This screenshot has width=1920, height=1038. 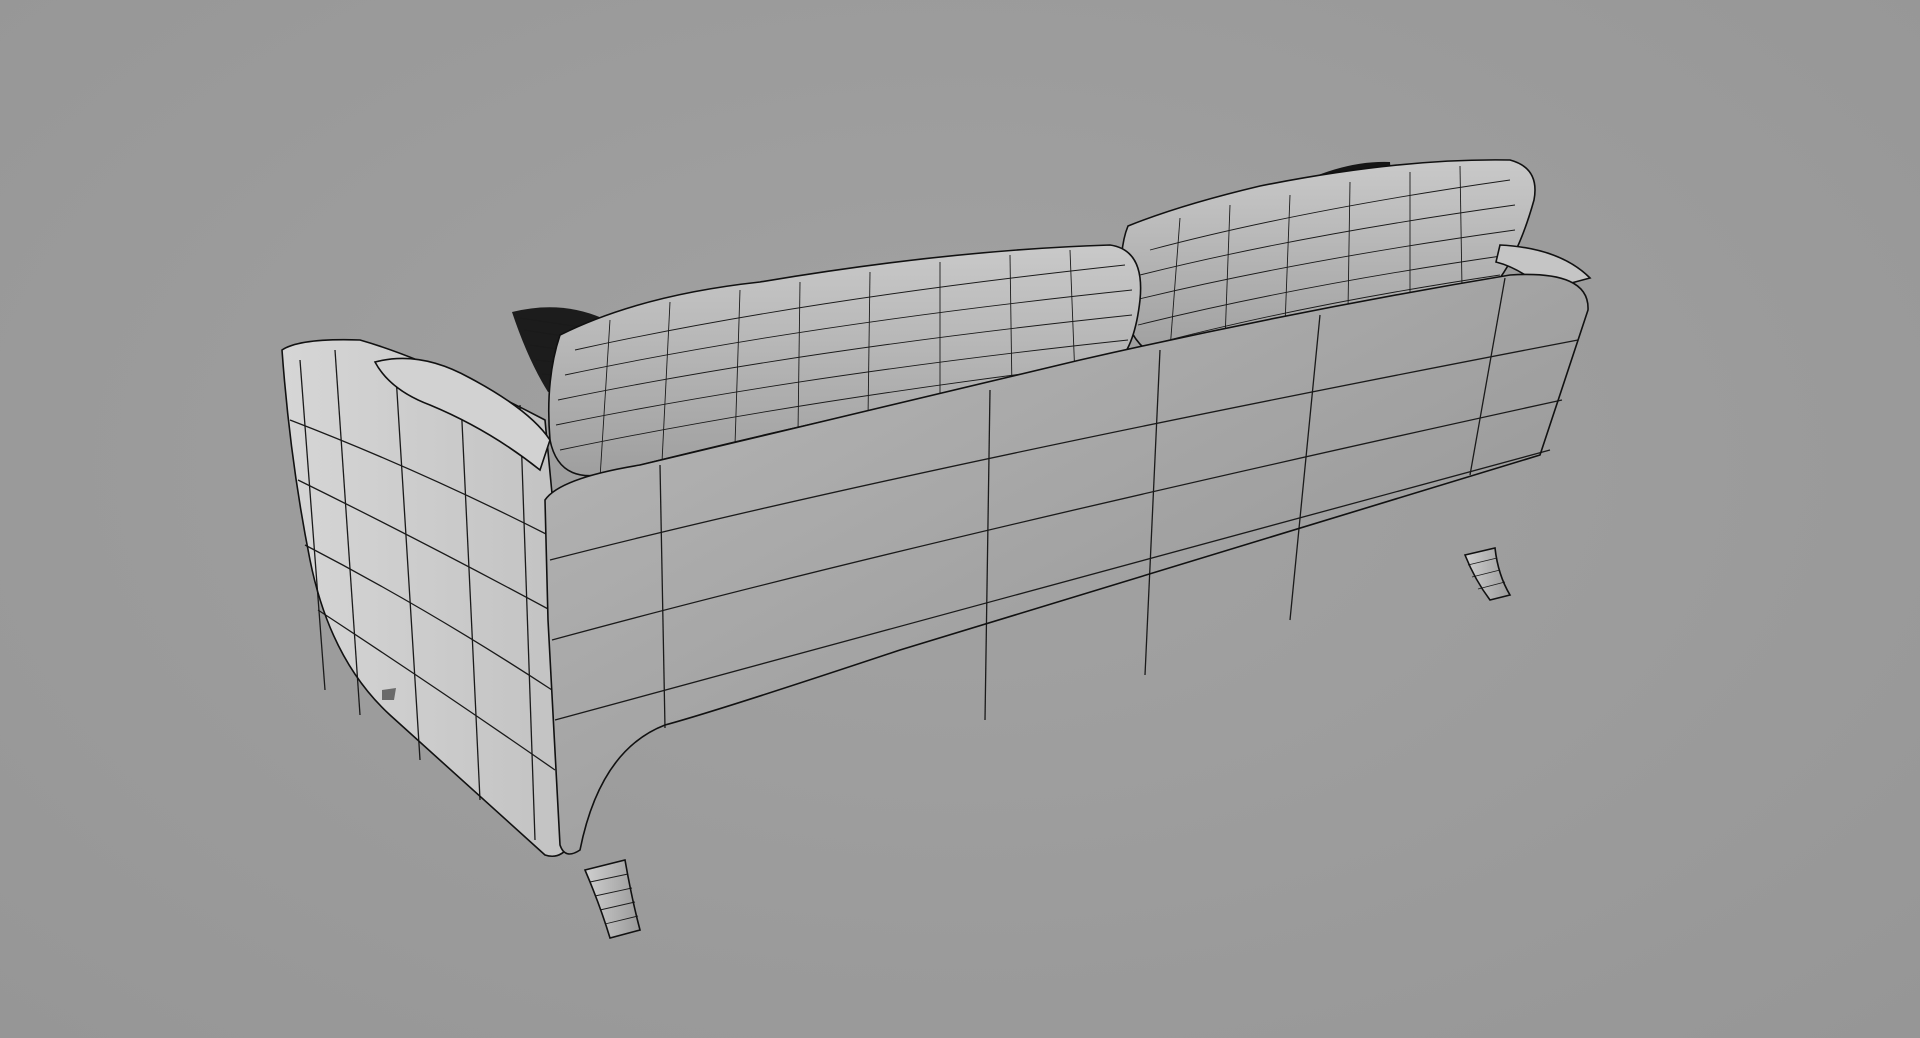 What do you see at coordinates (1487, 574) in the screenshot?
I see `sofa-leg-front-right` at bounding box center [1487, 574].